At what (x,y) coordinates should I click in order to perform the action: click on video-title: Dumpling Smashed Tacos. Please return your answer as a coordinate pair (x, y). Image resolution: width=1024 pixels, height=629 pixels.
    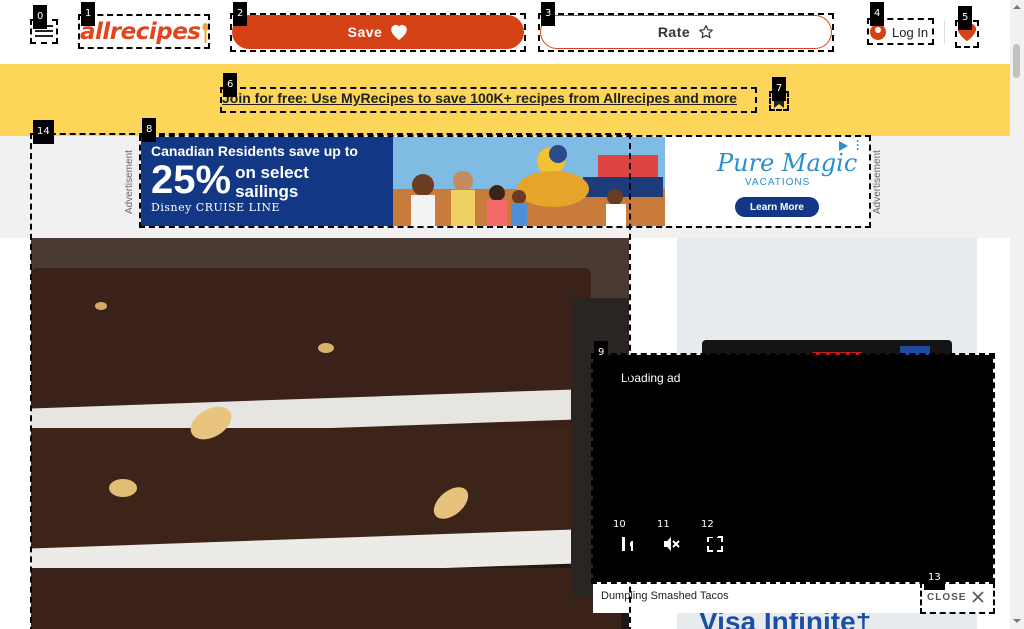
    Looking at the image, I should click on (665, 596).